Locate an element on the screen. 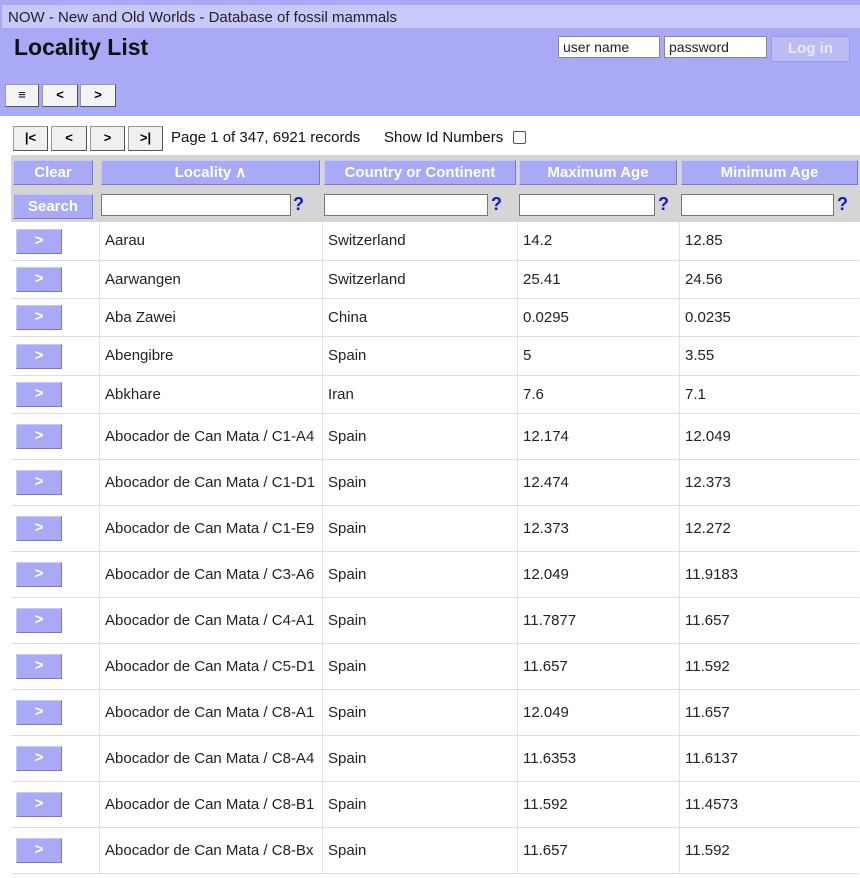 This screenshot has width=860, height=878. sort-min-age-button: Minimum Age is located at coordinates (769, 172).